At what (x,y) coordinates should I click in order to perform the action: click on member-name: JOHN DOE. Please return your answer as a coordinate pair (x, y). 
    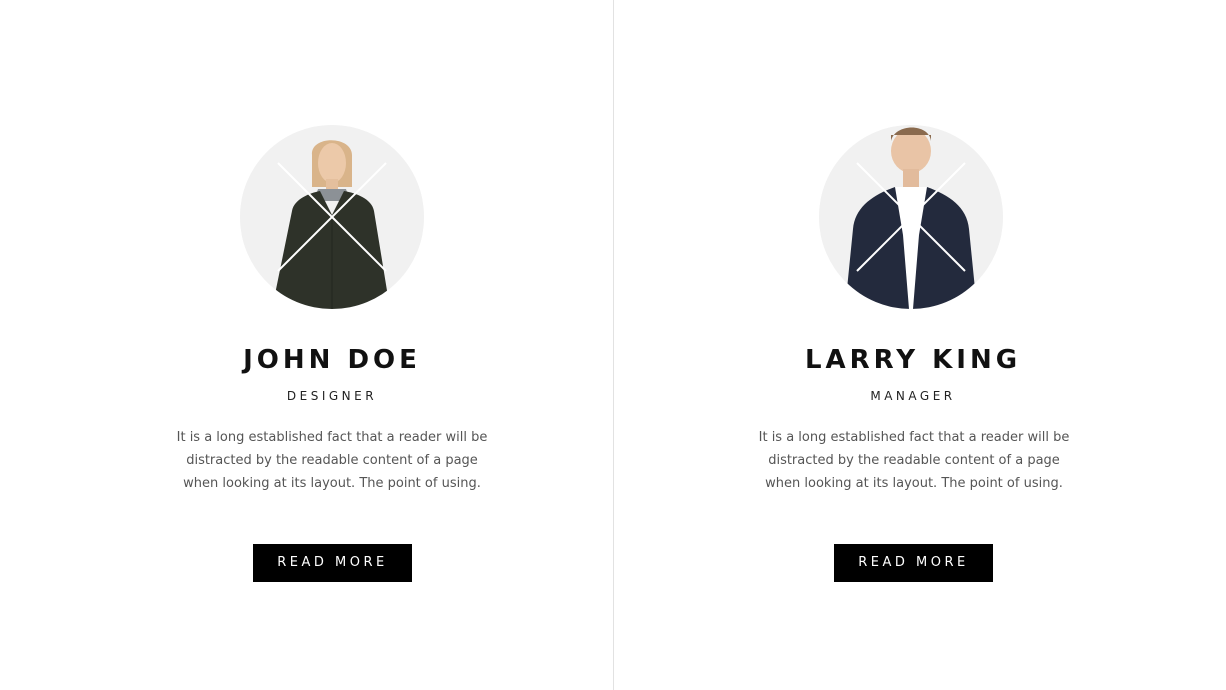
    Looking at the image, I should click on (332, 360).